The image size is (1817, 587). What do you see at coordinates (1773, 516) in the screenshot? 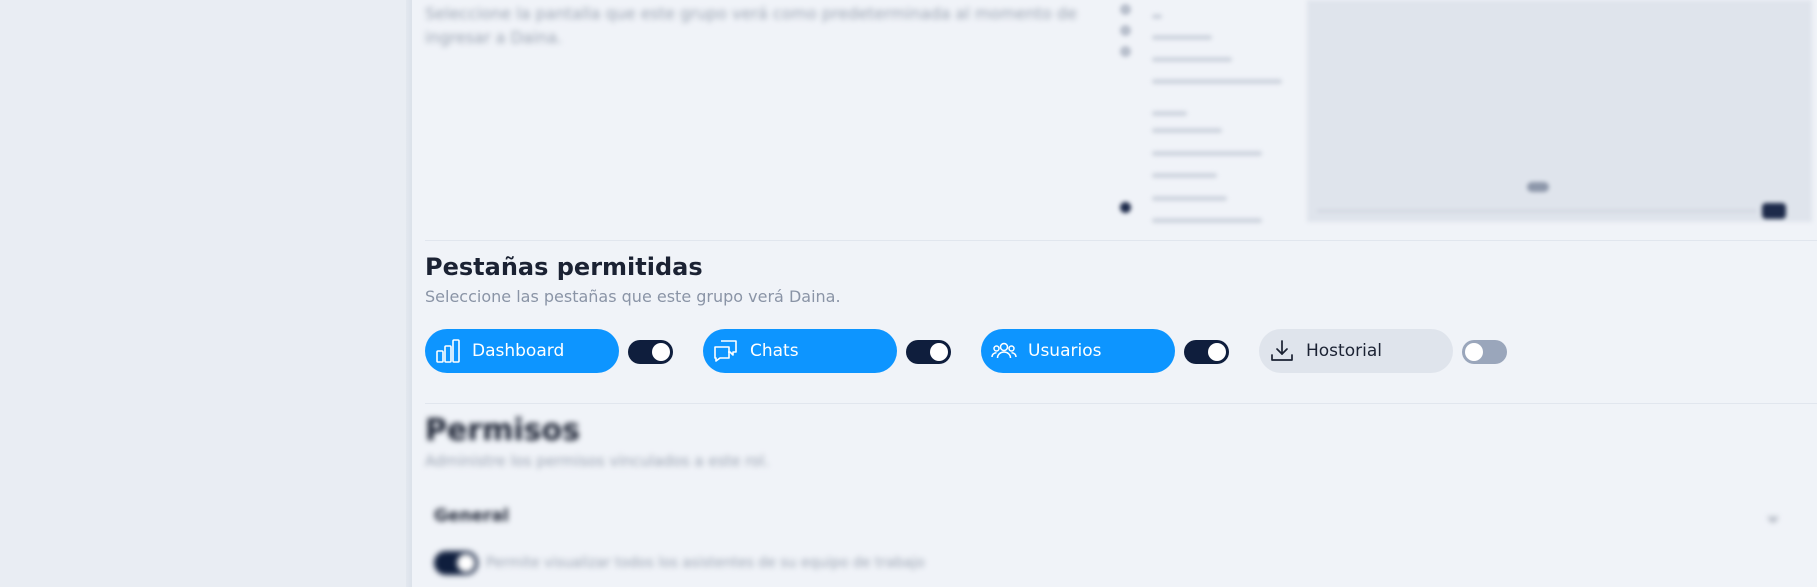
I see `chevron-down-icon` at bounding box center [1773, 516].